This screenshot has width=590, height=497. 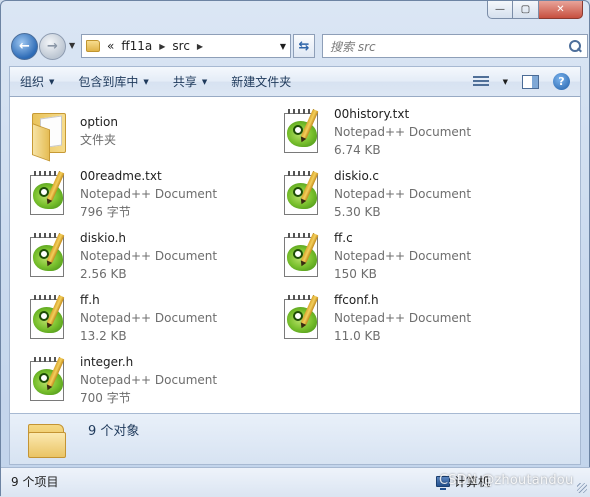 I want to click on forward-arrow-icon: →, so click(x=52, y=46).